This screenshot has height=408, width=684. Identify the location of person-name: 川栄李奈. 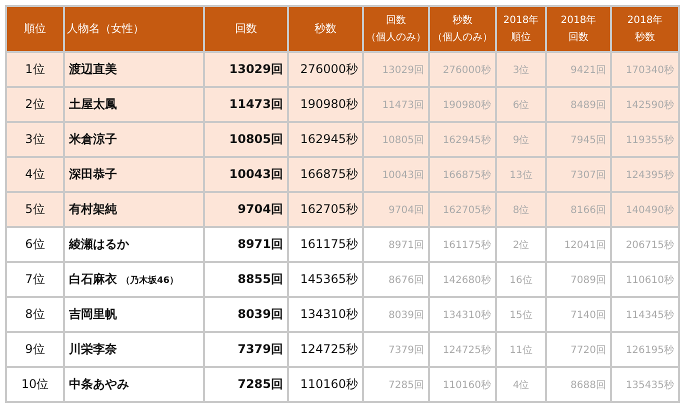
(93, 349).